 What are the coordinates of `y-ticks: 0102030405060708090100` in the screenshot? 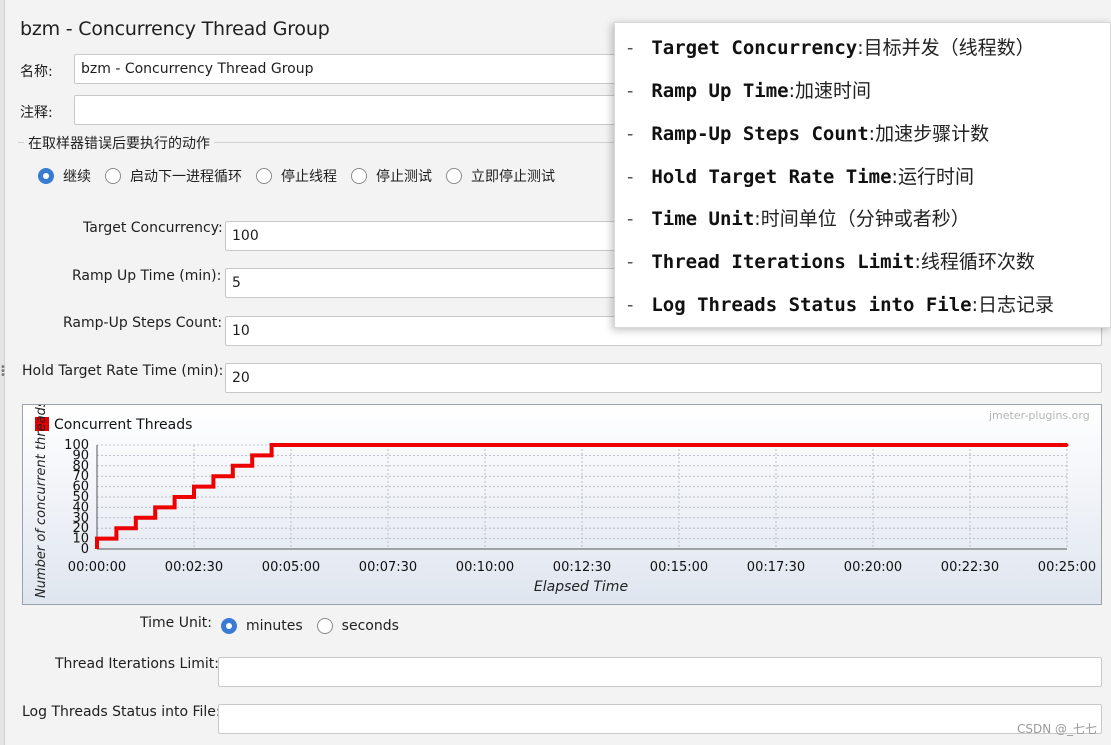 It's located at (76, 497).